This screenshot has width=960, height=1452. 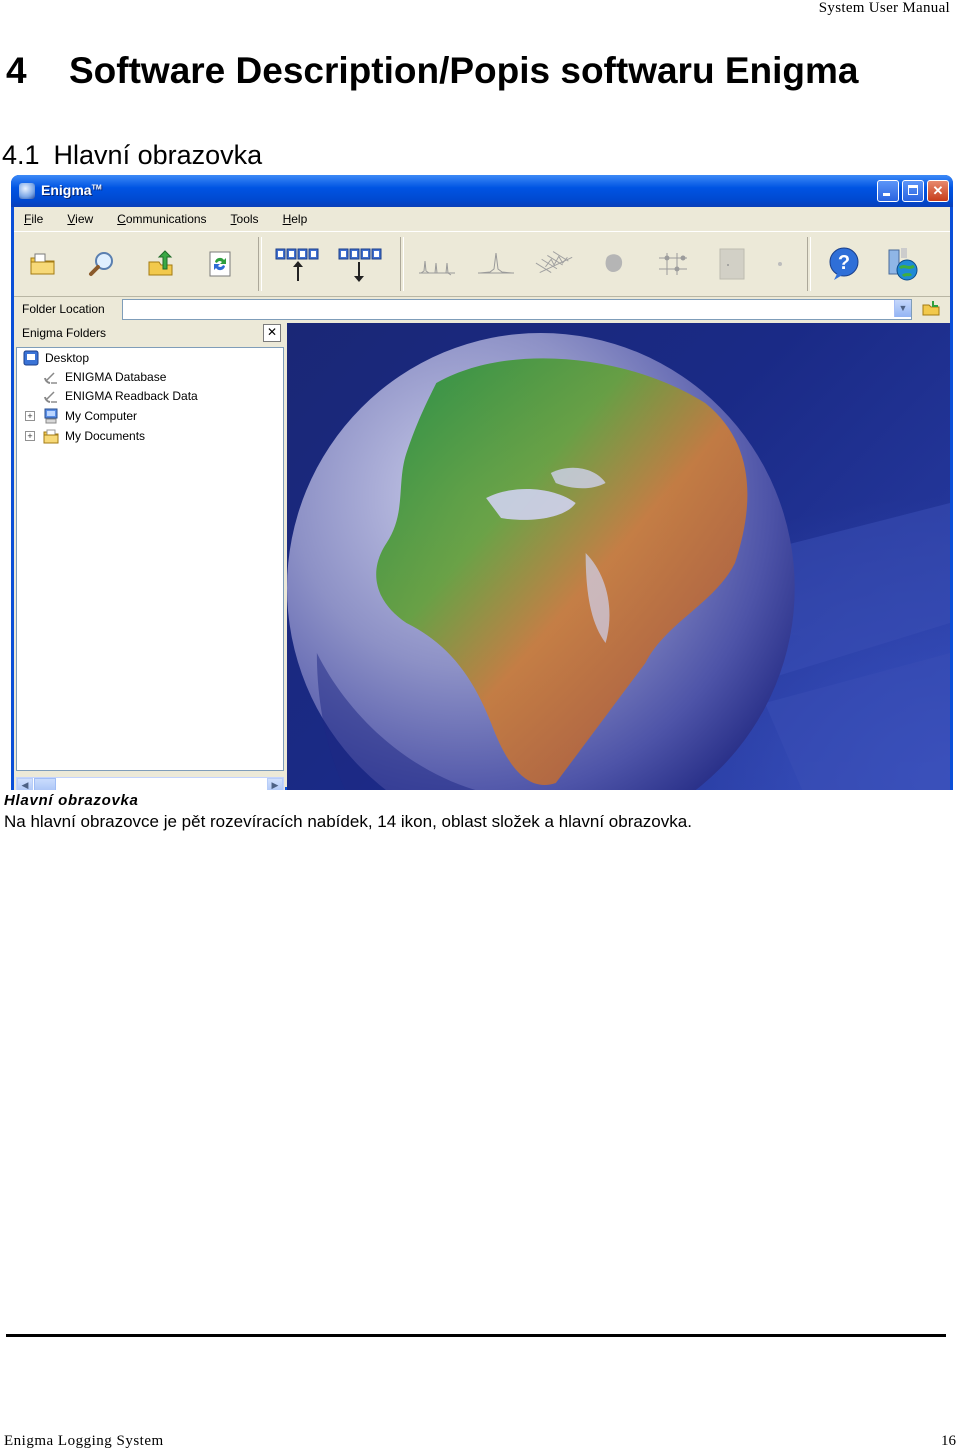 What do you see at coordinates (948, 1441) in the screenshot?
I see `page-number: 16` at bounding box center [948, 1441].